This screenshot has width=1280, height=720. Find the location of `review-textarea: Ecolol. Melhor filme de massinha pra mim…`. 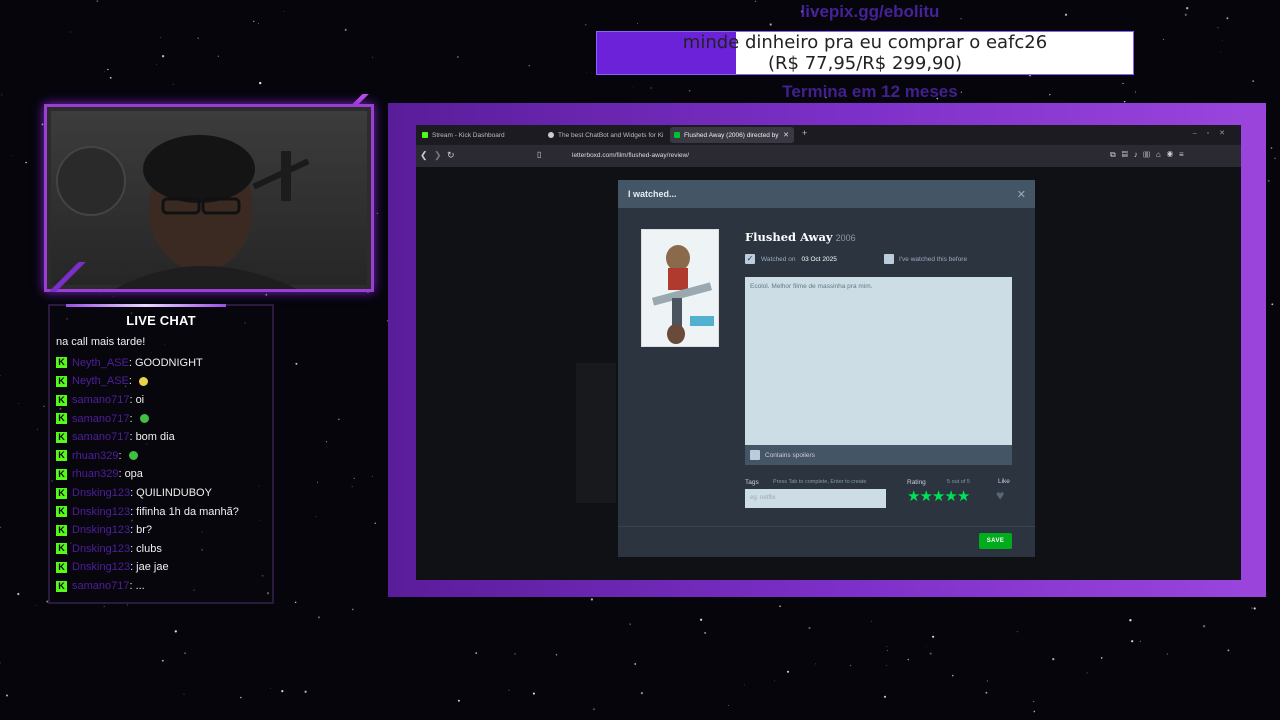

review-textarea: Ecolol. Melhor filme de massinha pra mim… is located at coordinates (878, 361).